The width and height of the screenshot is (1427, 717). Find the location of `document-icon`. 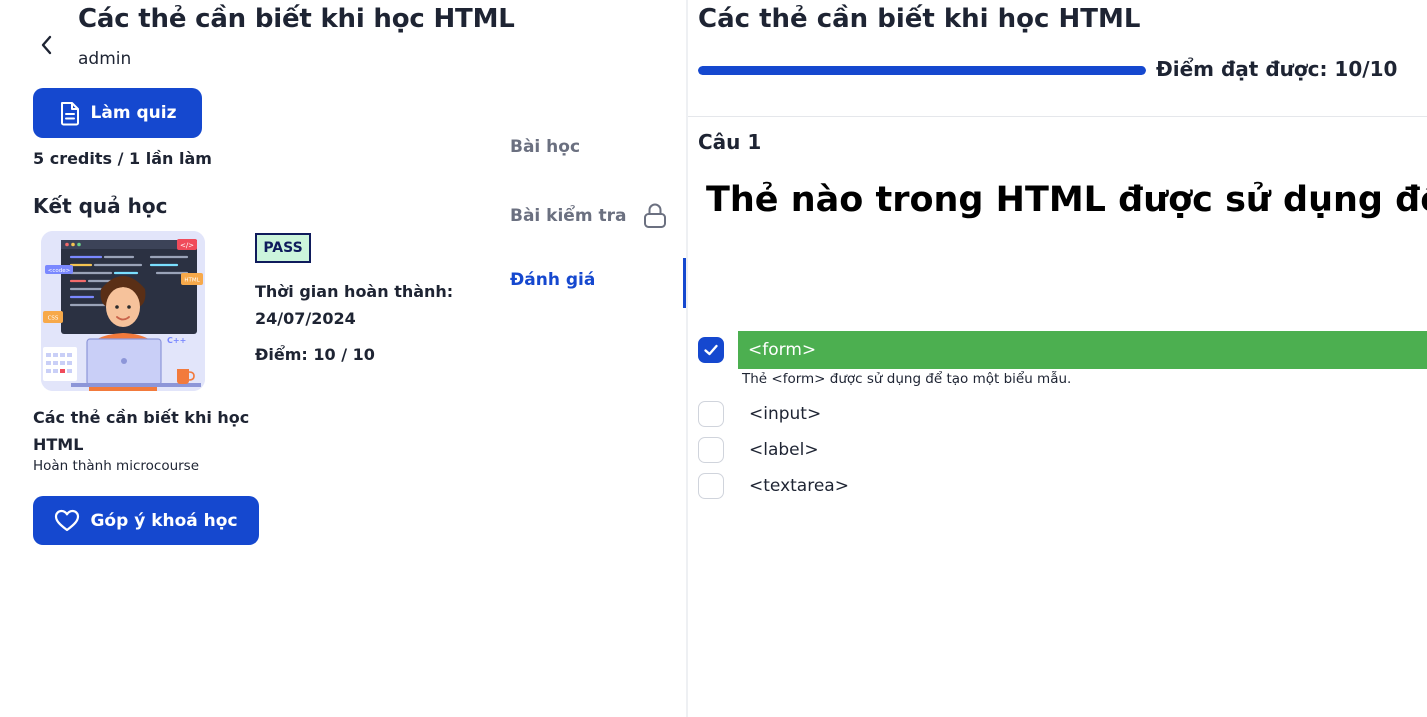

document-icon is located at coordinates (69, 114).